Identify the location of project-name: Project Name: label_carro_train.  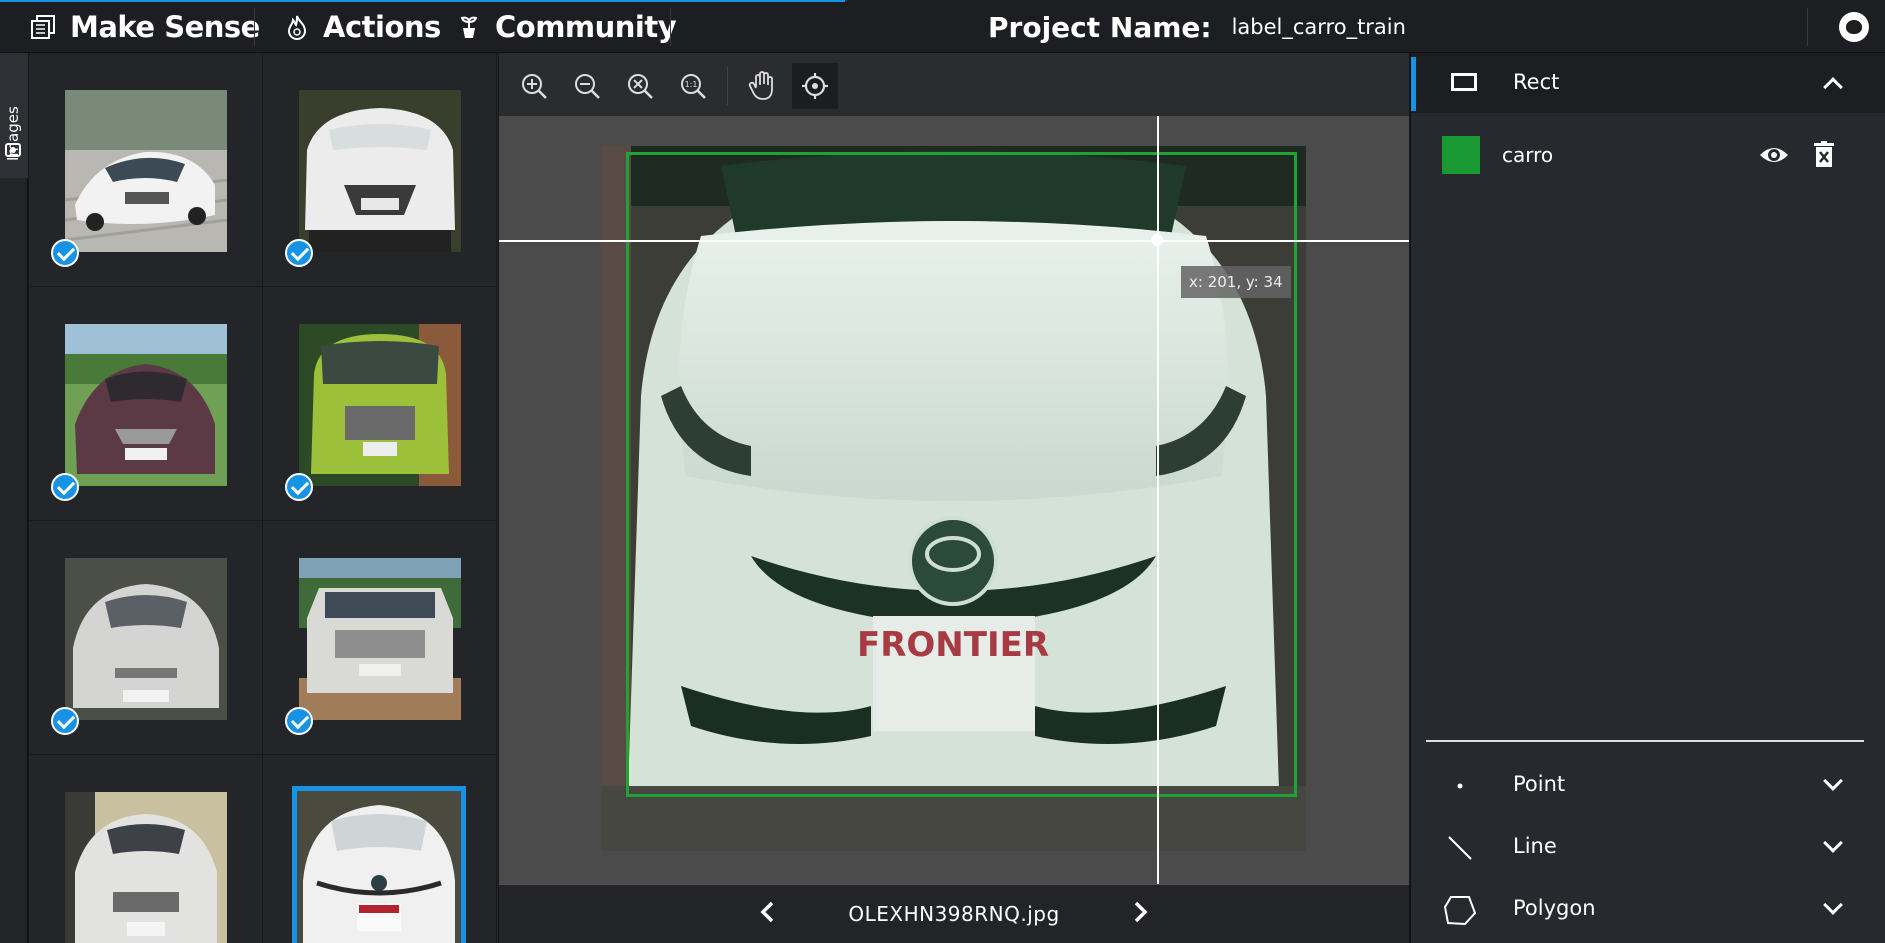
(1197, 27).